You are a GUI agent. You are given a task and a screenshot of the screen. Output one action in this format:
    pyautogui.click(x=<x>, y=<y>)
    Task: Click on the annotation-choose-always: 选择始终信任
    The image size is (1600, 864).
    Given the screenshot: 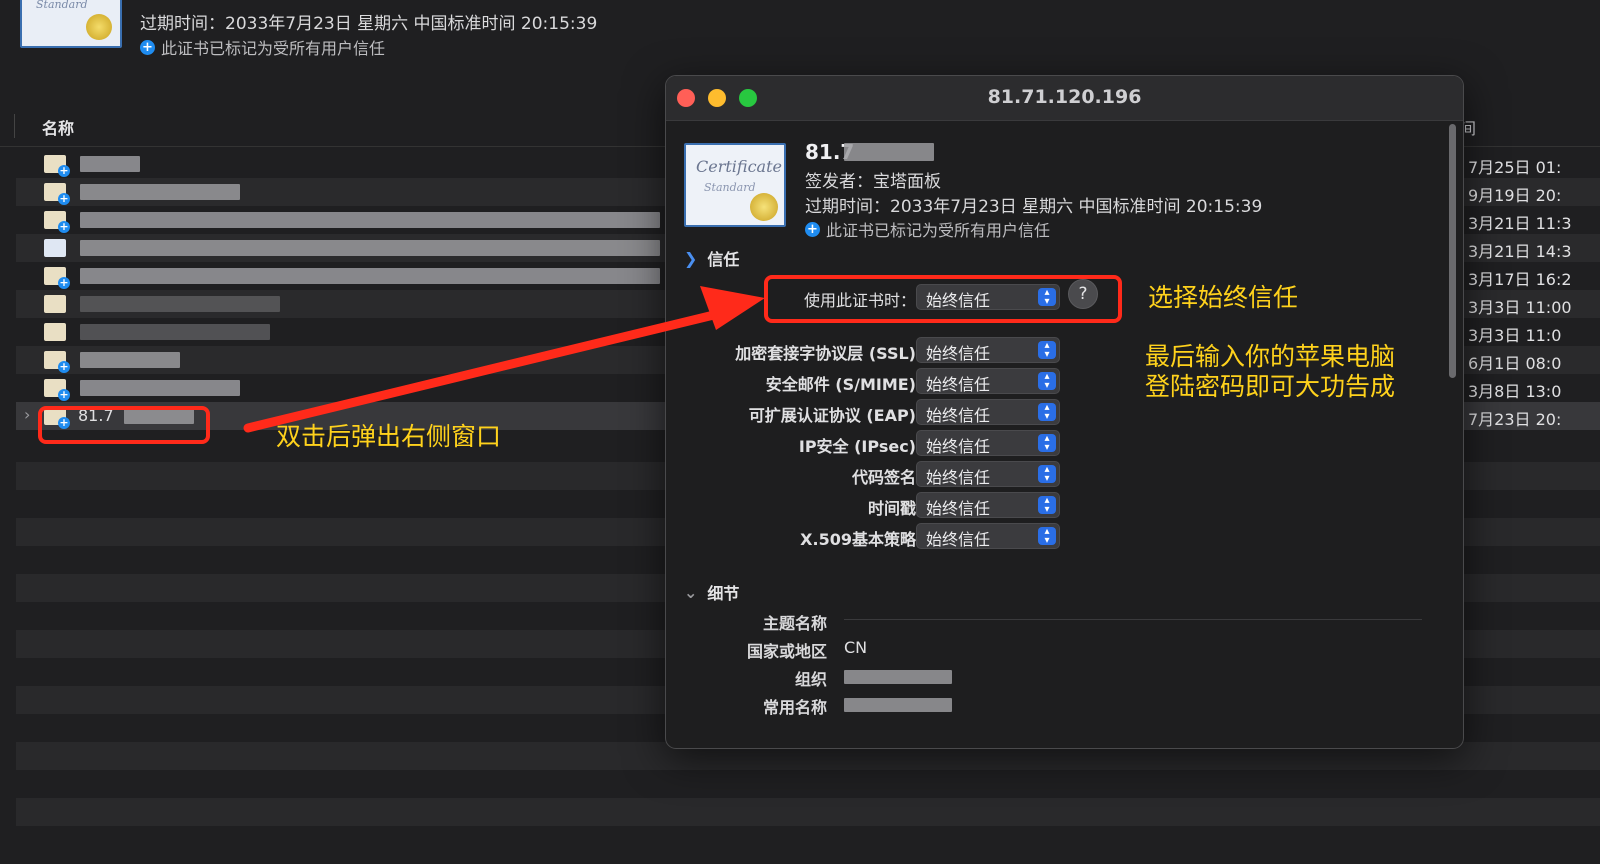 What is the action you would take?
    pyautogui.click(x=1223, y=297)
    